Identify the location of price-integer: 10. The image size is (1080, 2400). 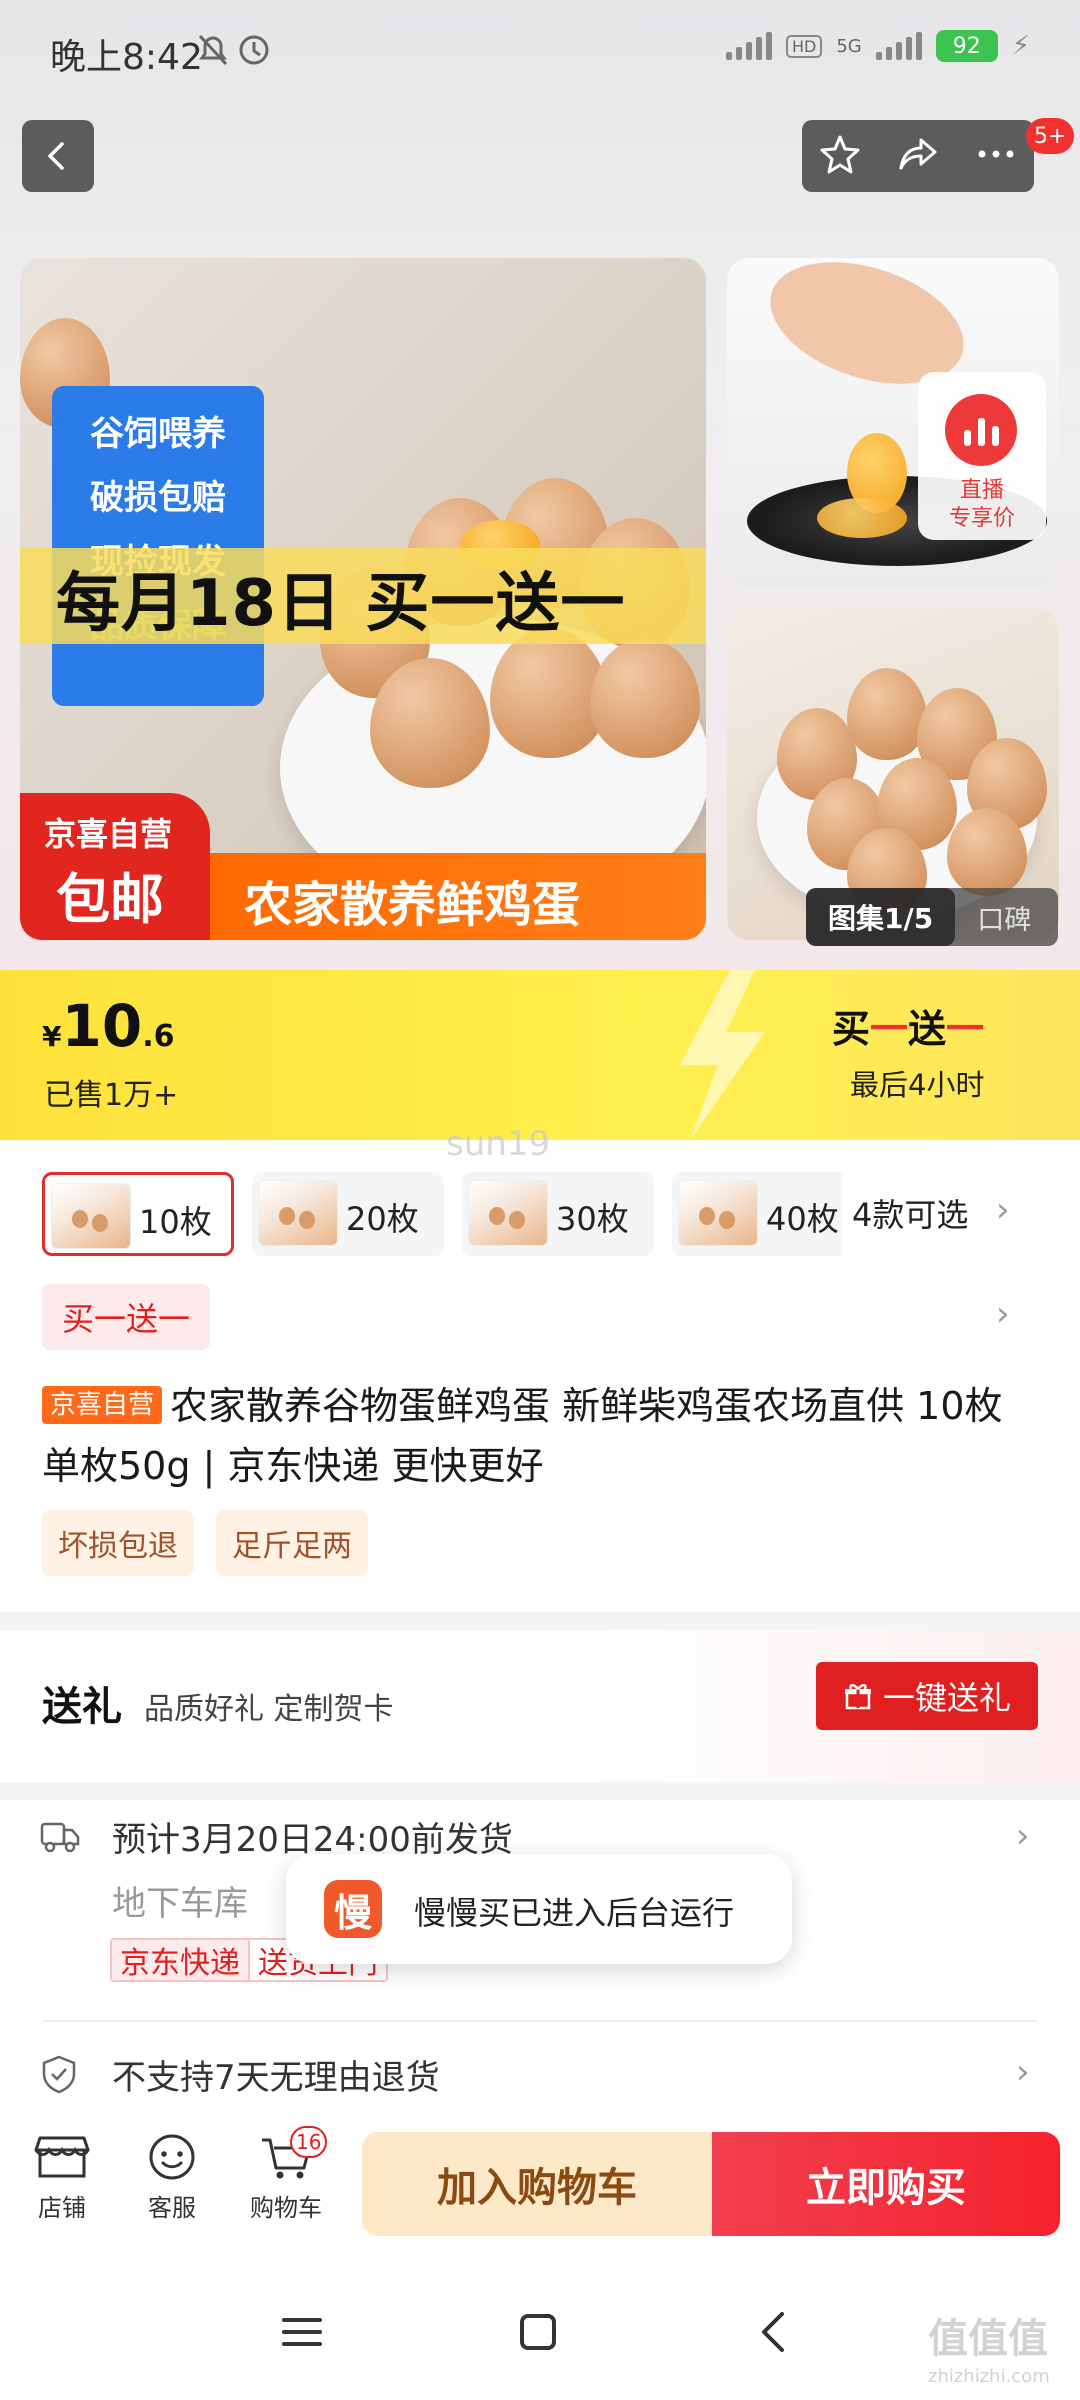
(102, 1026).